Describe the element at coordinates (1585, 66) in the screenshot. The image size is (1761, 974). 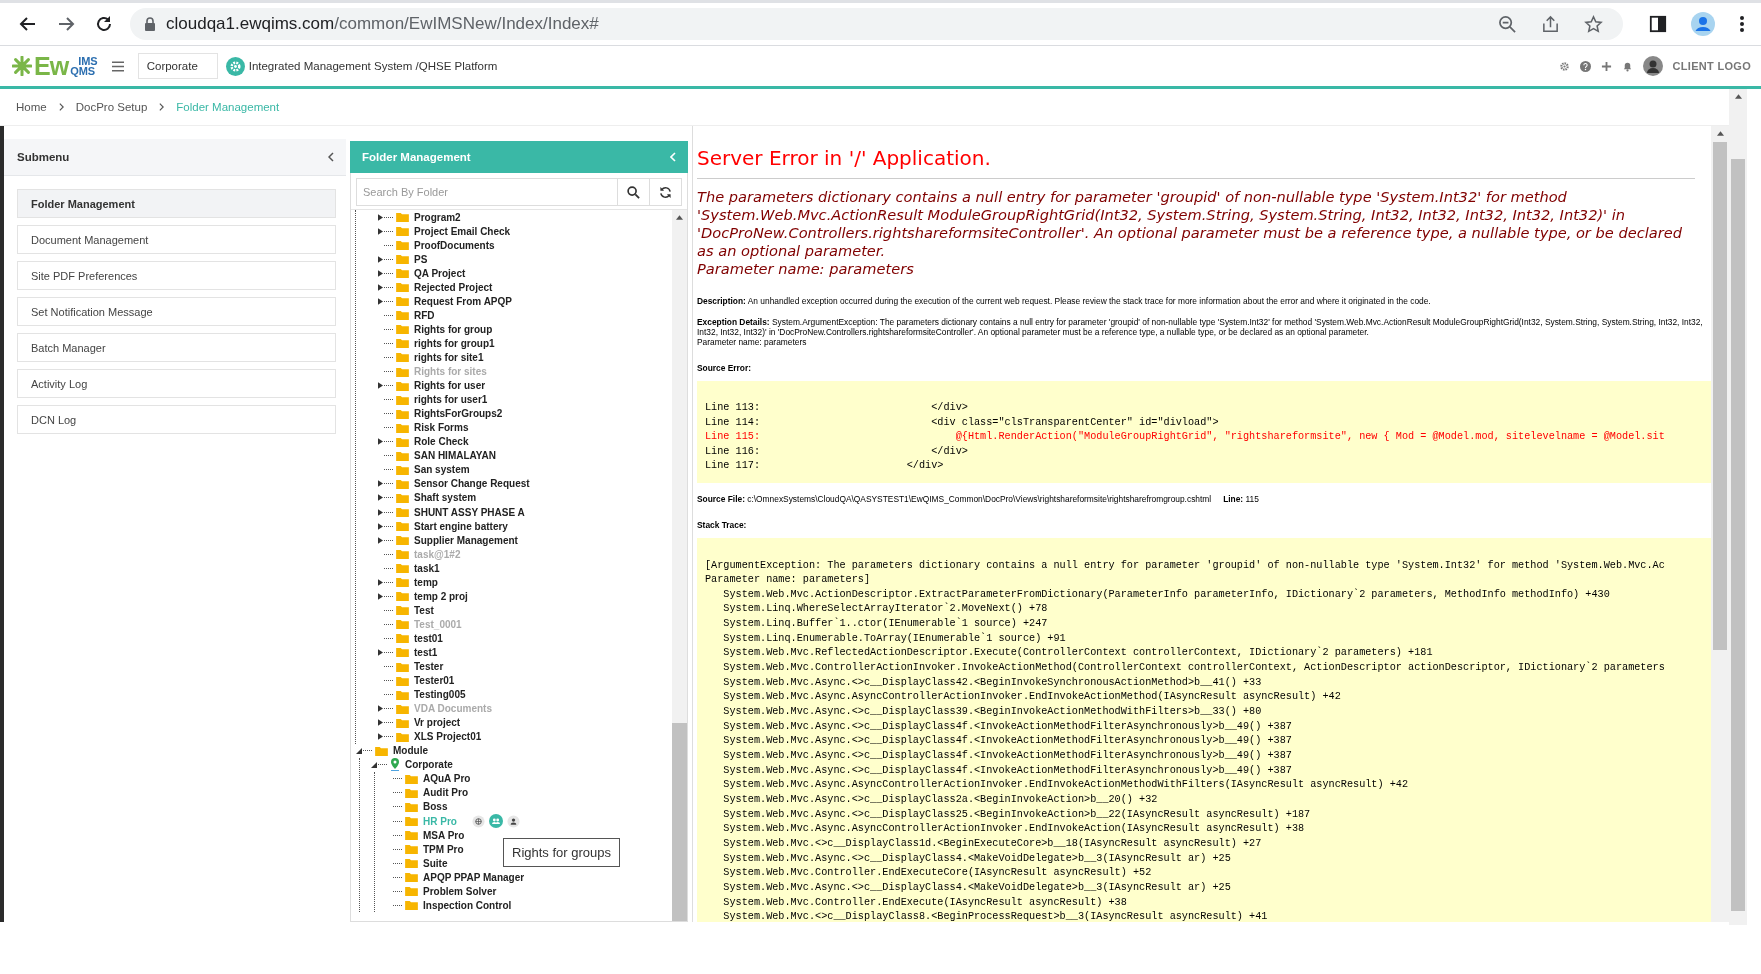
I see `help-icon` at that location.